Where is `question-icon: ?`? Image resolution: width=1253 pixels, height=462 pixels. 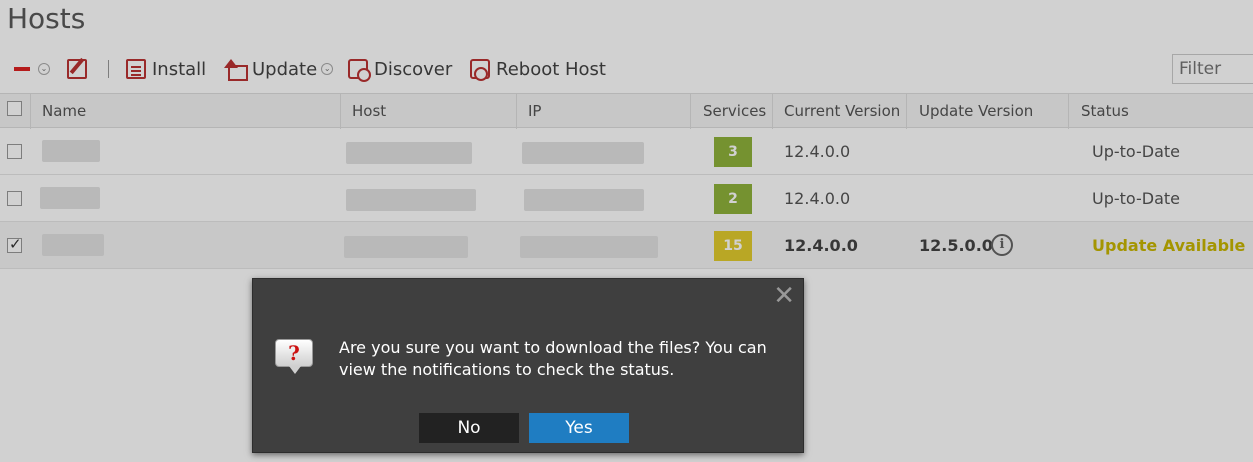
question-icon: ? is located at coordinates (294, 356).